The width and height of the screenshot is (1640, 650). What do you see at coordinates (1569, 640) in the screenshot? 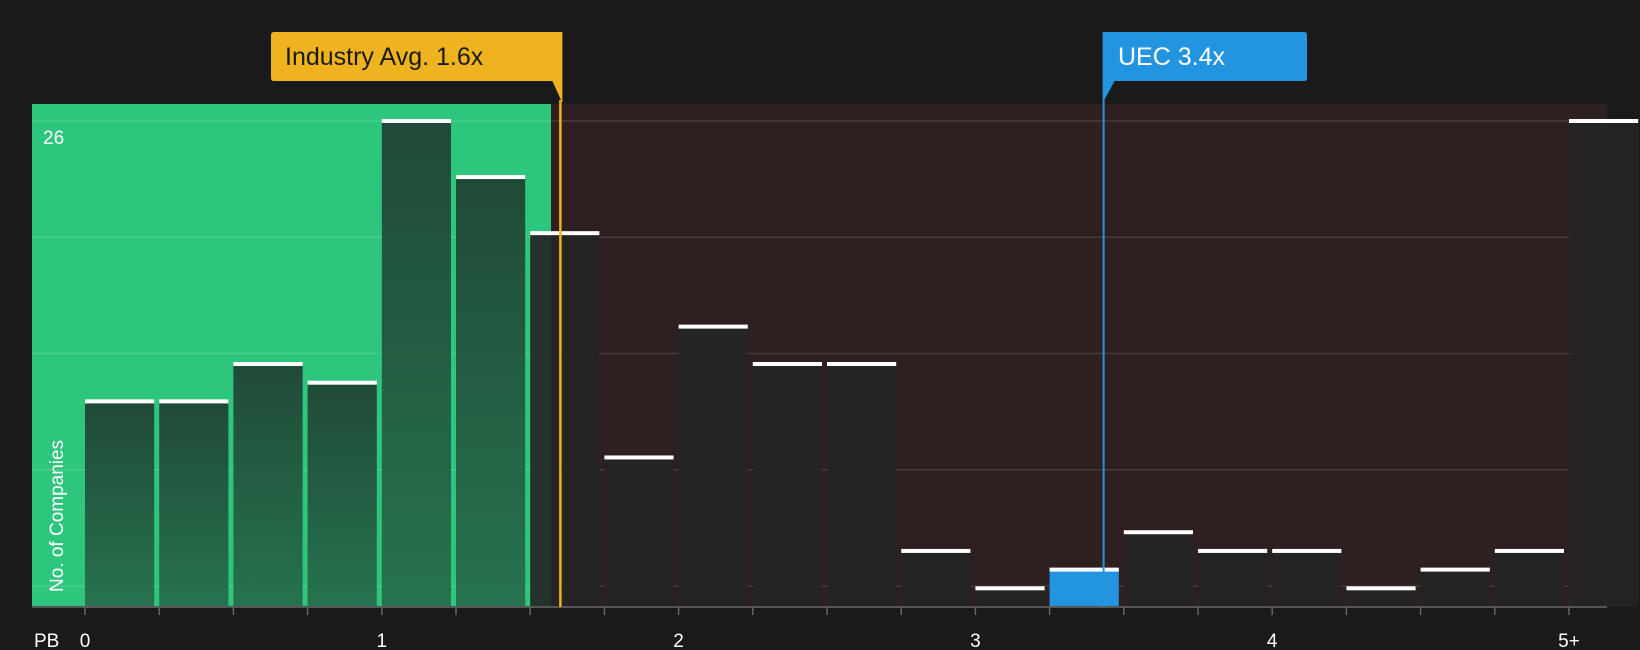
I see `x-tick-label: 5+` at bounding box center [1569, 640].